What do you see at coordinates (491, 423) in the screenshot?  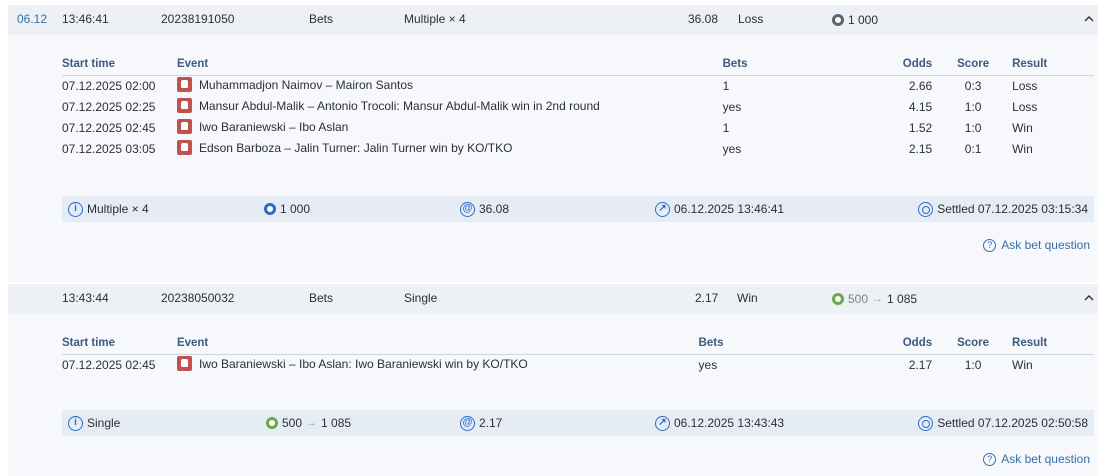 I see `summary-odds-value: 2.17` at bounding box center [491, 423].